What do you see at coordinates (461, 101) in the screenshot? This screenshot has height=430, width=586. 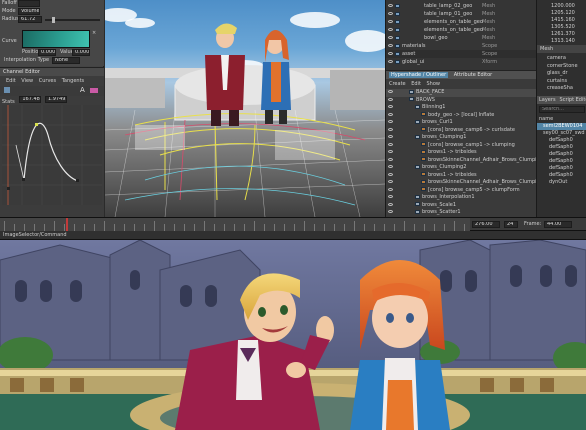 I see `outliner-row: BROWS` at bounding box center [461, 101].